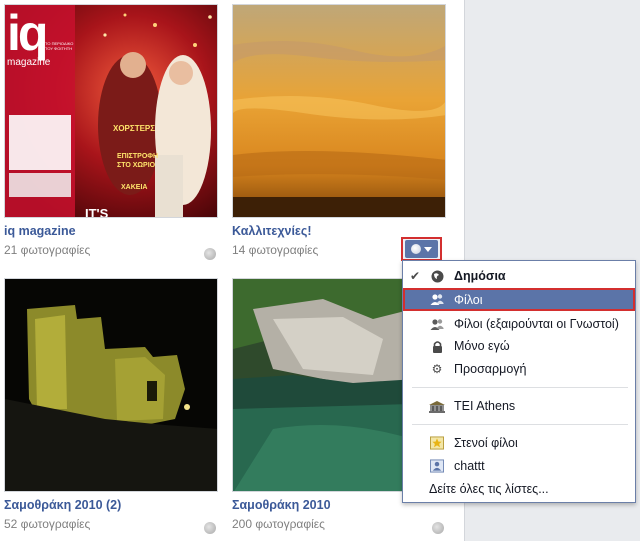 The height and width of the screenshot is (541, 640). What do you see at coordinates (134, 128) in the screenshot?
I see `cover-headline: ΧΟΡΣΤΕΡΣ` at bounding box center [134, 128].